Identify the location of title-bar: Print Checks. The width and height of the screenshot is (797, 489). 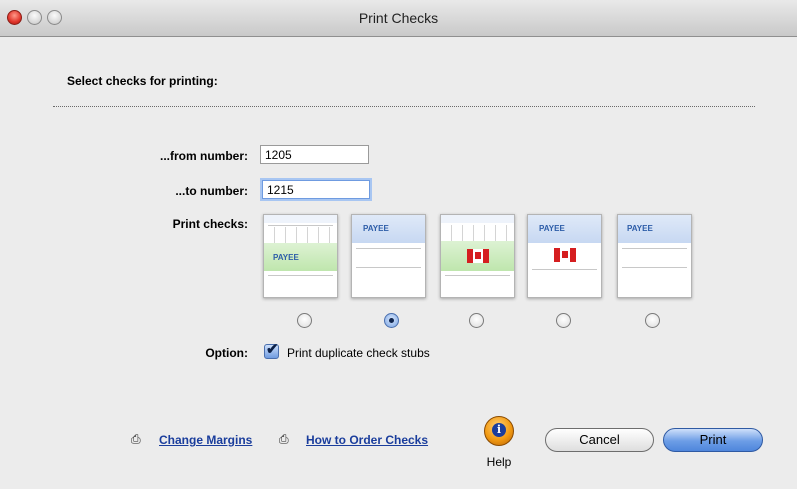
(398, 18).